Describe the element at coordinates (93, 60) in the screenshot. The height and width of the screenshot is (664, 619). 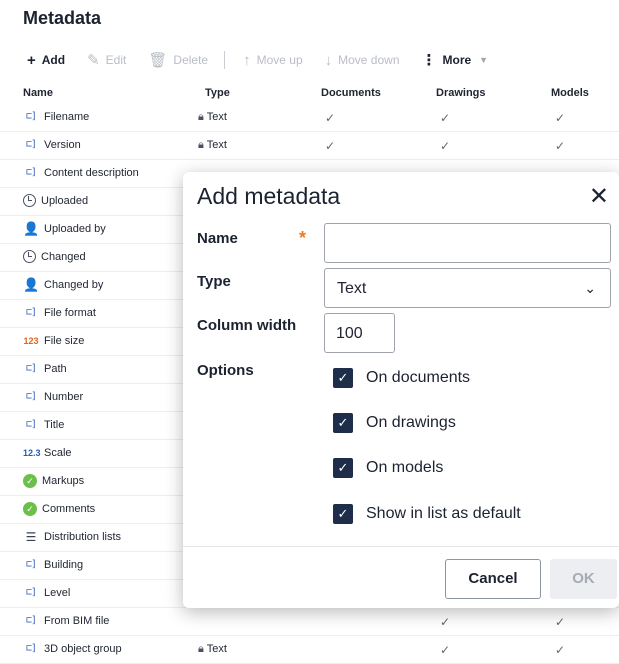
I see `pencil-icon: ✎` at that location.